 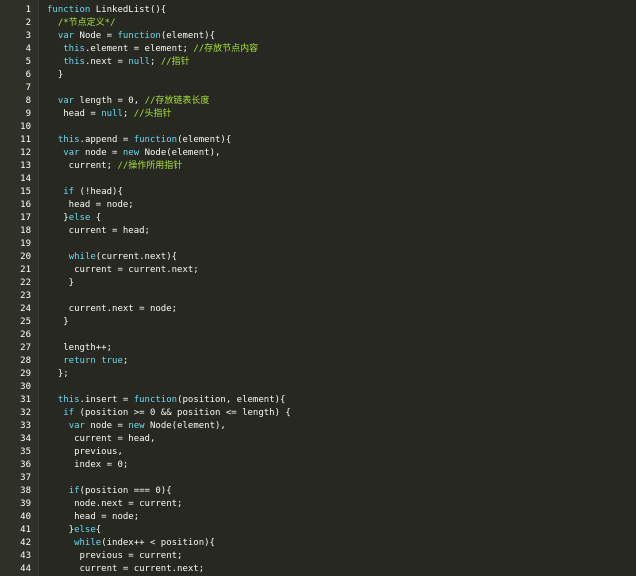 I want to click on line-number: 31, so click(x=25, y=400).